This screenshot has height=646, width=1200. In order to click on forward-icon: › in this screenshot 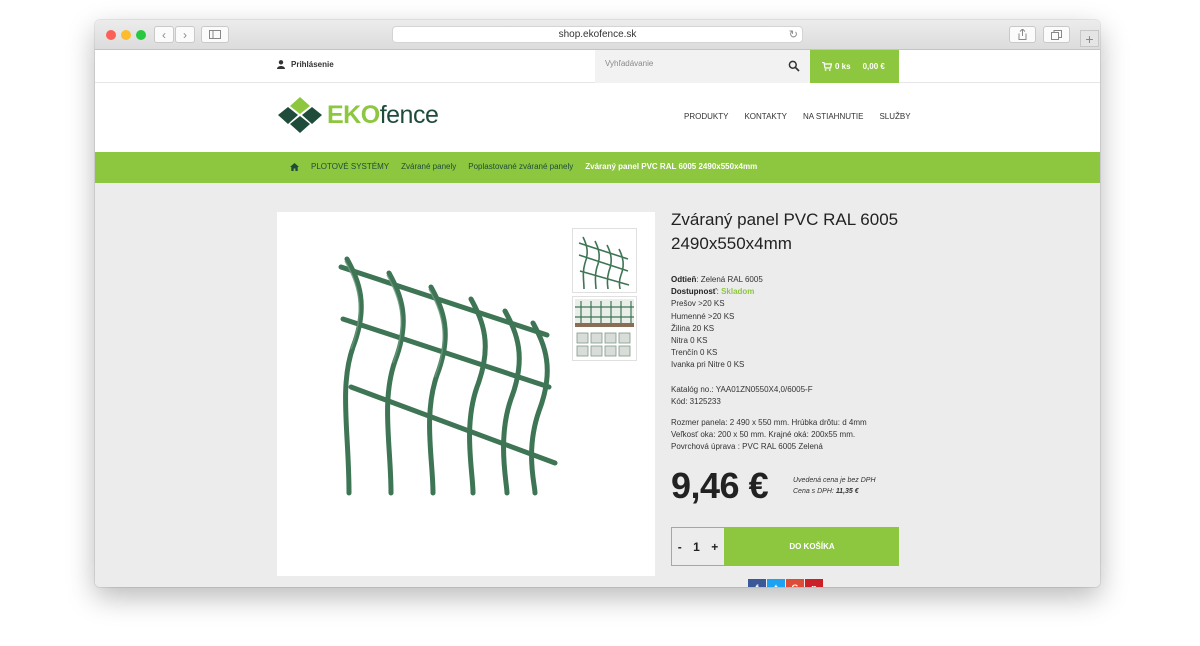, I will do `click(185, 34)`.